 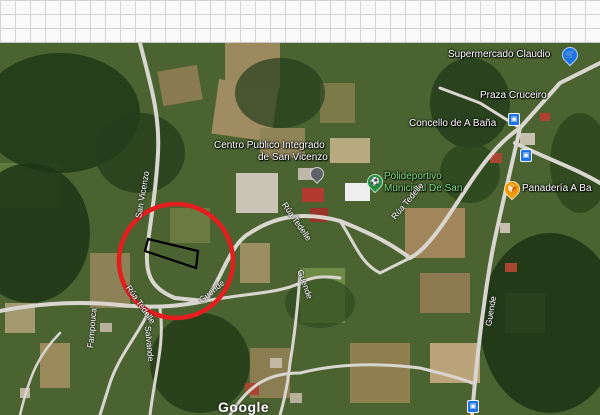 What do you see at coordinates (452, 123) in the screenshot?
I see `council-label: Concello de A Baña` at bounding box center [452, 123].